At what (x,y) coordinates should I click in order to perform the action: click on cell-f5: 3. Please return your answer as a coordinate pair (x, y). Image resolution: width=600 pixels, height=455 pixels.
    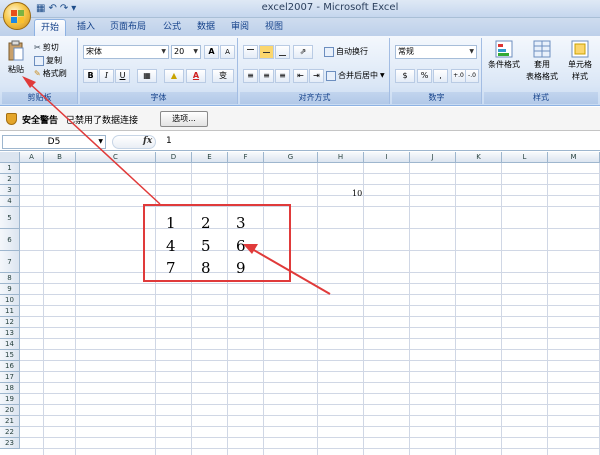
    Looking at the image, I should click on (241, 223).